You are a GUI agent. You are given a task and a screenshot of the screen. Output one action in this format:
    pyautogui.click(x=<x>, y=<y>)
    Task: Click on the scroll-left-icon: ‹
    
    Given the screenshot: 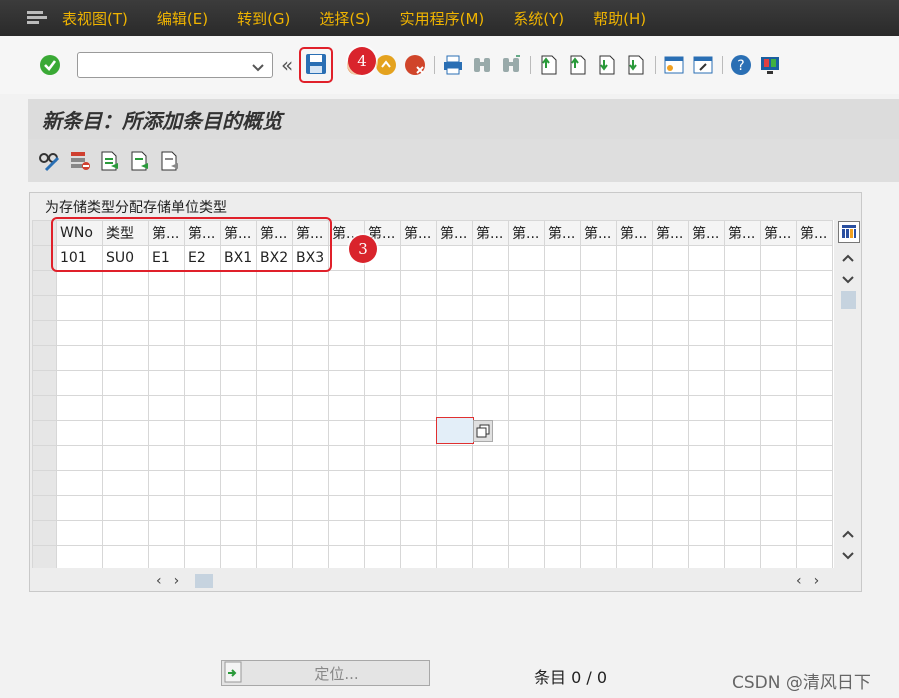 What is the action you would take?
    pyautogui.click(x=159, y=581)
    